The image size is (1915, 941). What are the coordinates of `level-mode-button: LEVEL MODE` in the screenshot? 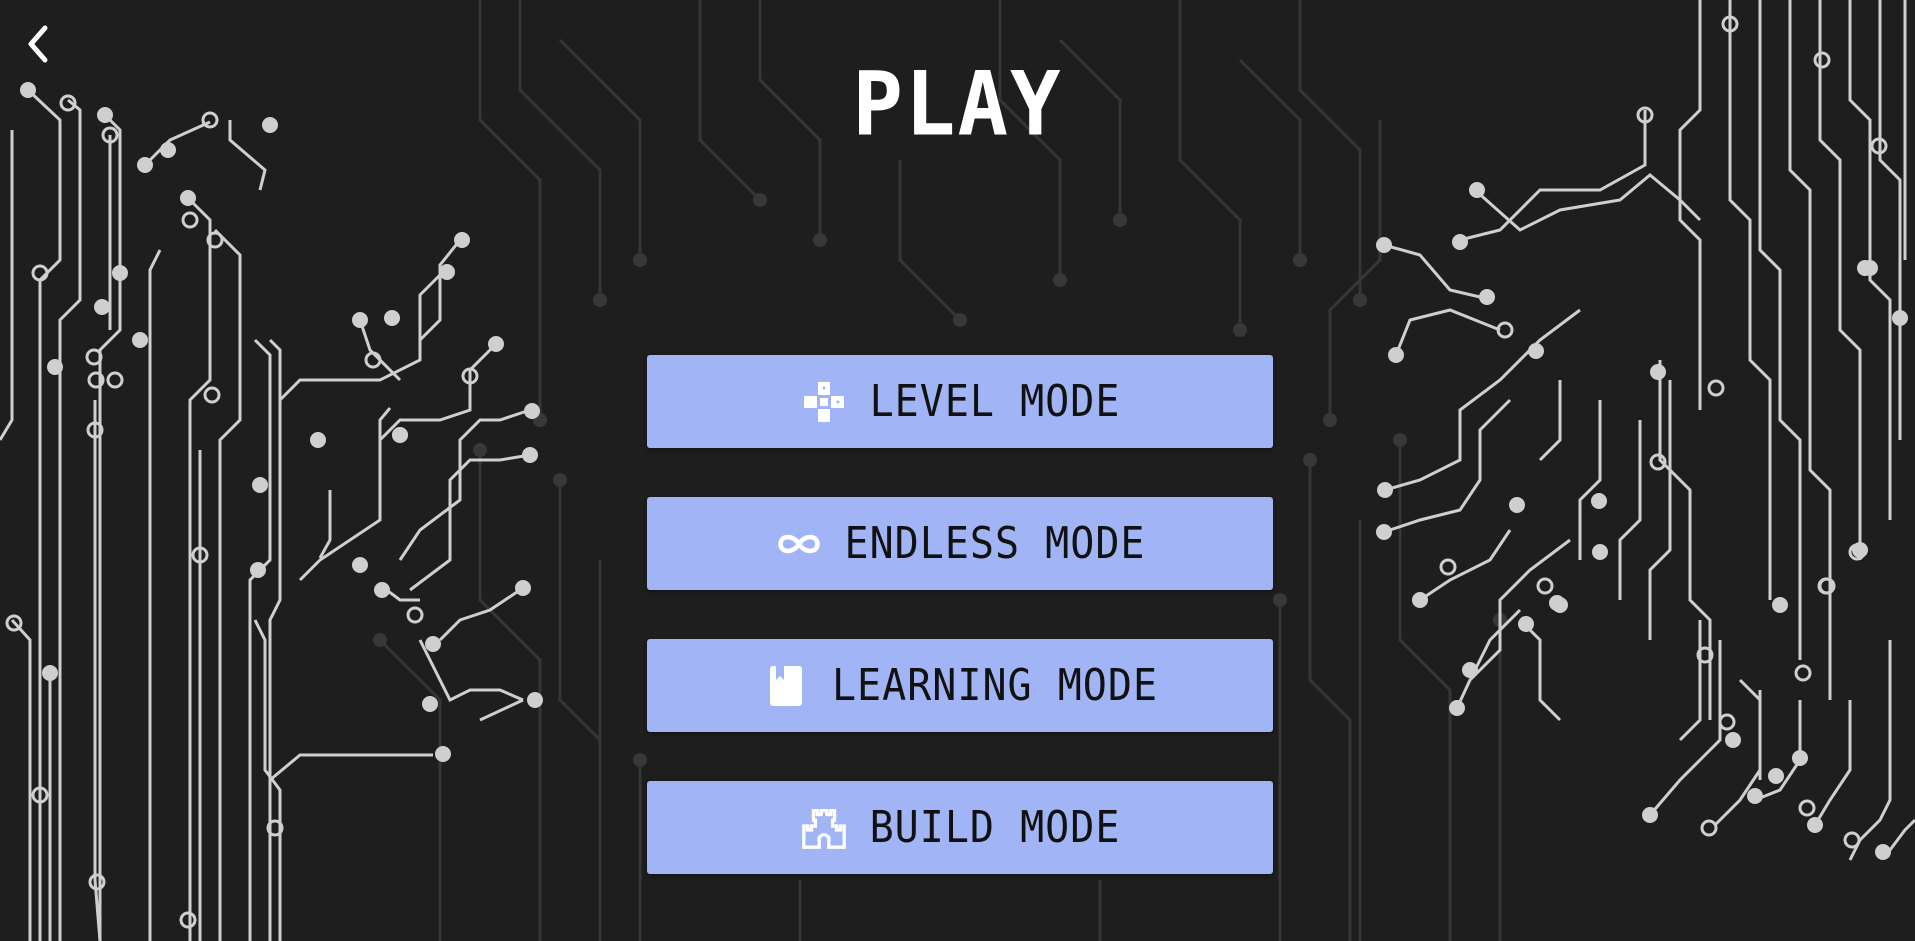 It's located at (960, 401).